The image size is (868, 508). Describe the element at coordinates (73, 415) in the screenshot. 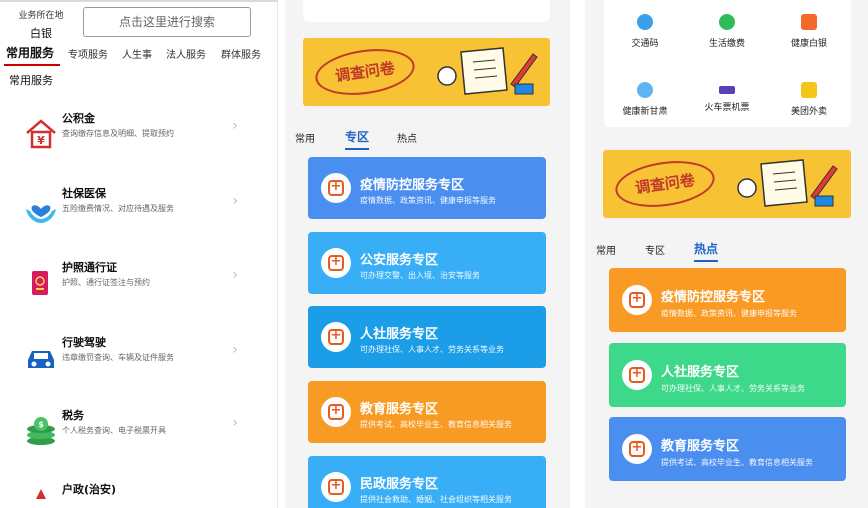

I see `item-title: 税务` at that location.